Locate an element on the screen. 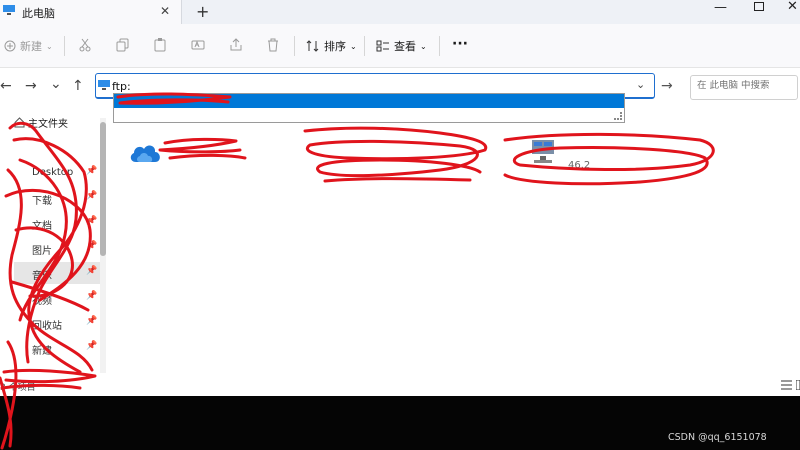  address-suggestion-list is located at coordinates (369, 108).